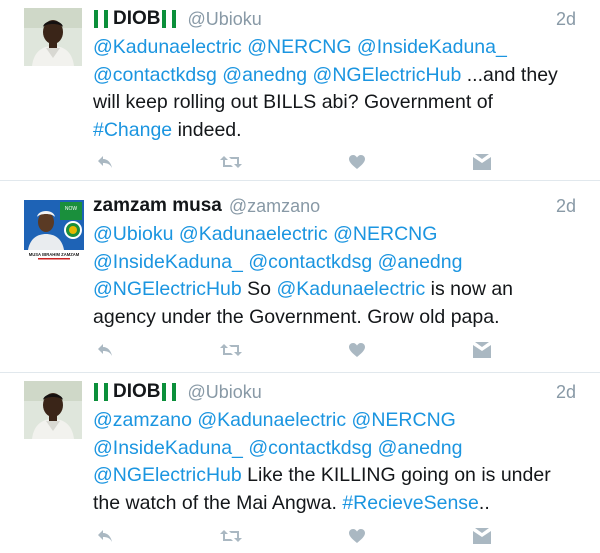  I want to click on tweet-text-segment: indeed., so click(207, 129).